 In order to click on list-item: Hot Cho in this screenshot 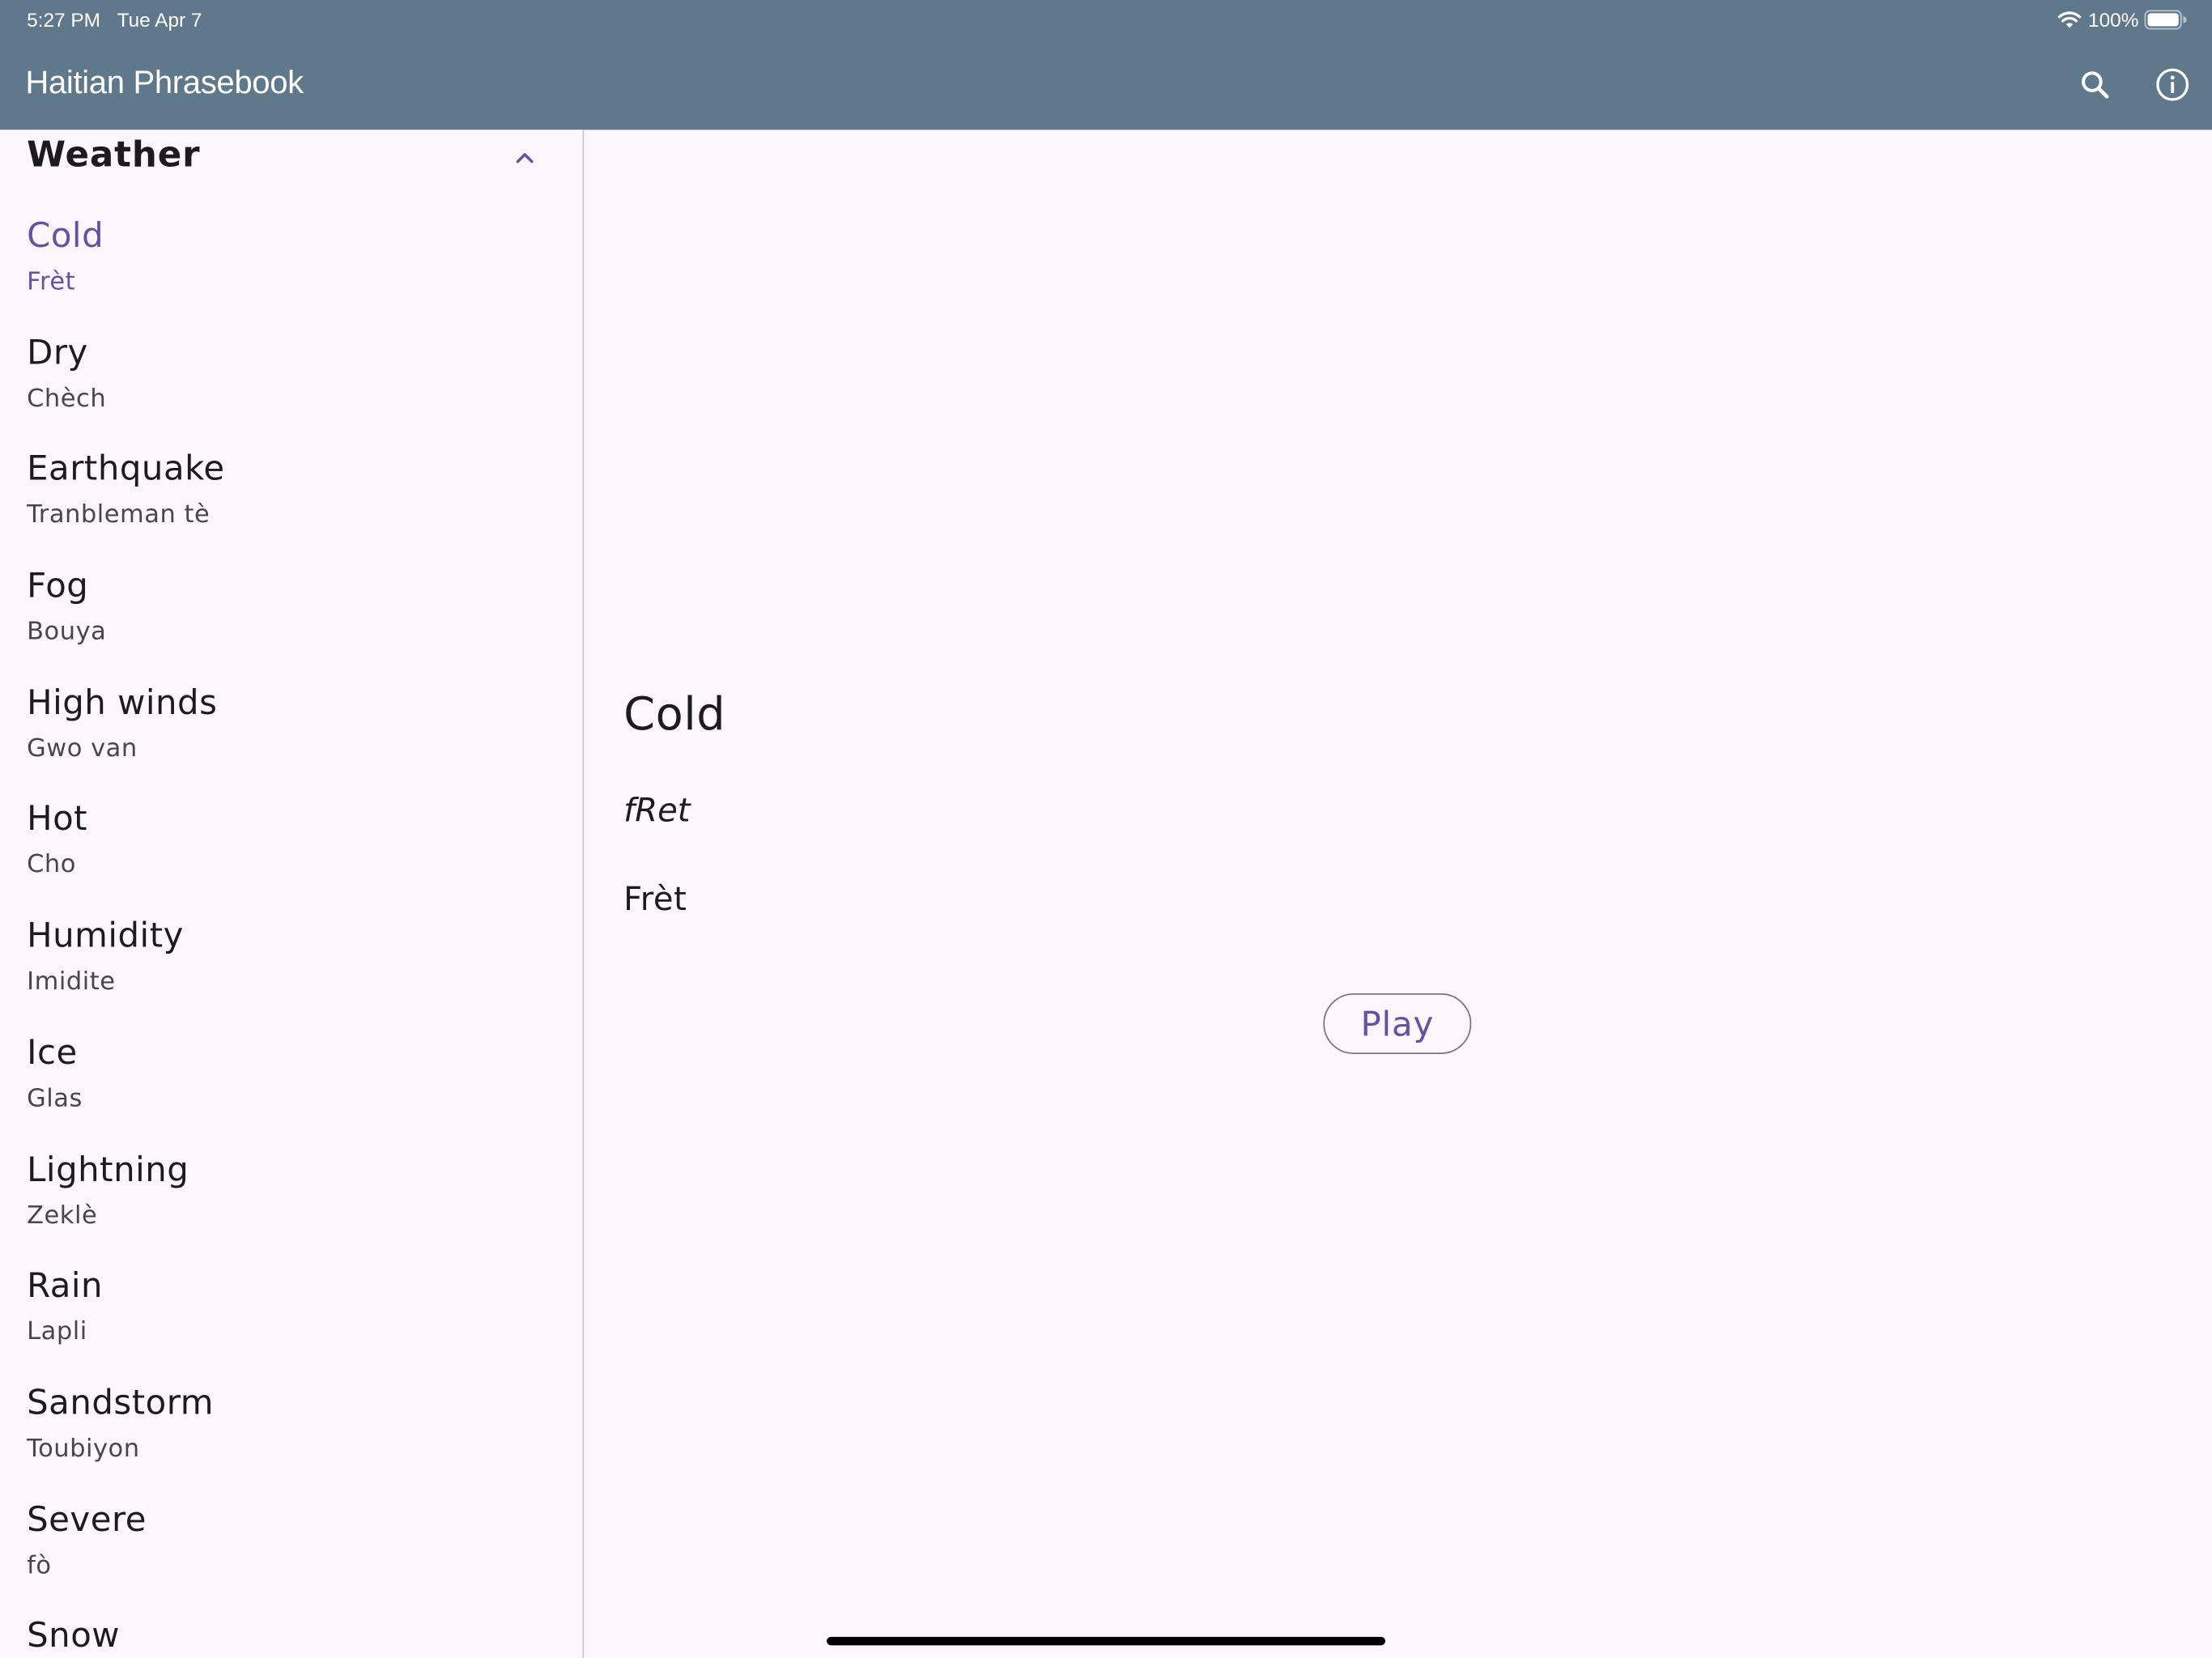, I will do `click(291, 845)`.